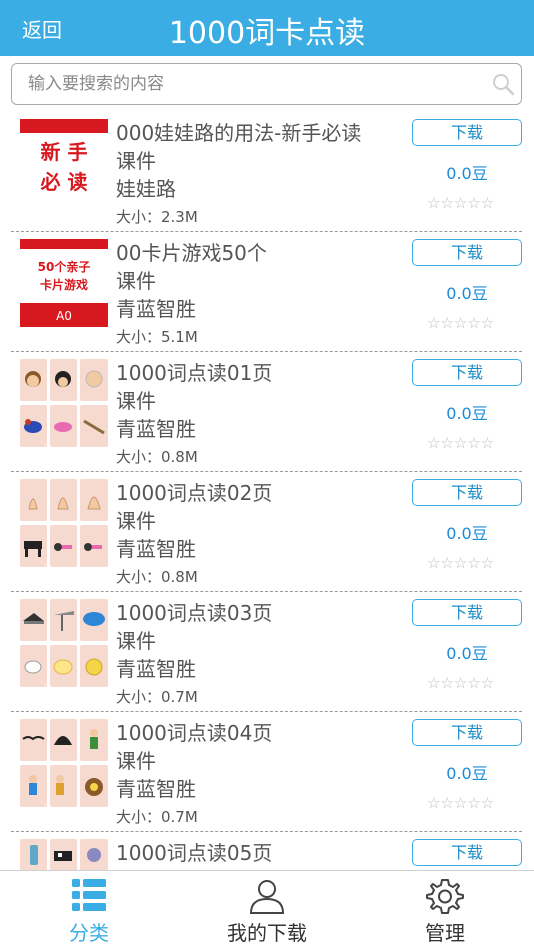 The width and height of the screenshot is (534, 950). Describe the element at coordinates (503, 84) in the screenshot. I see `search-icon` at that location.